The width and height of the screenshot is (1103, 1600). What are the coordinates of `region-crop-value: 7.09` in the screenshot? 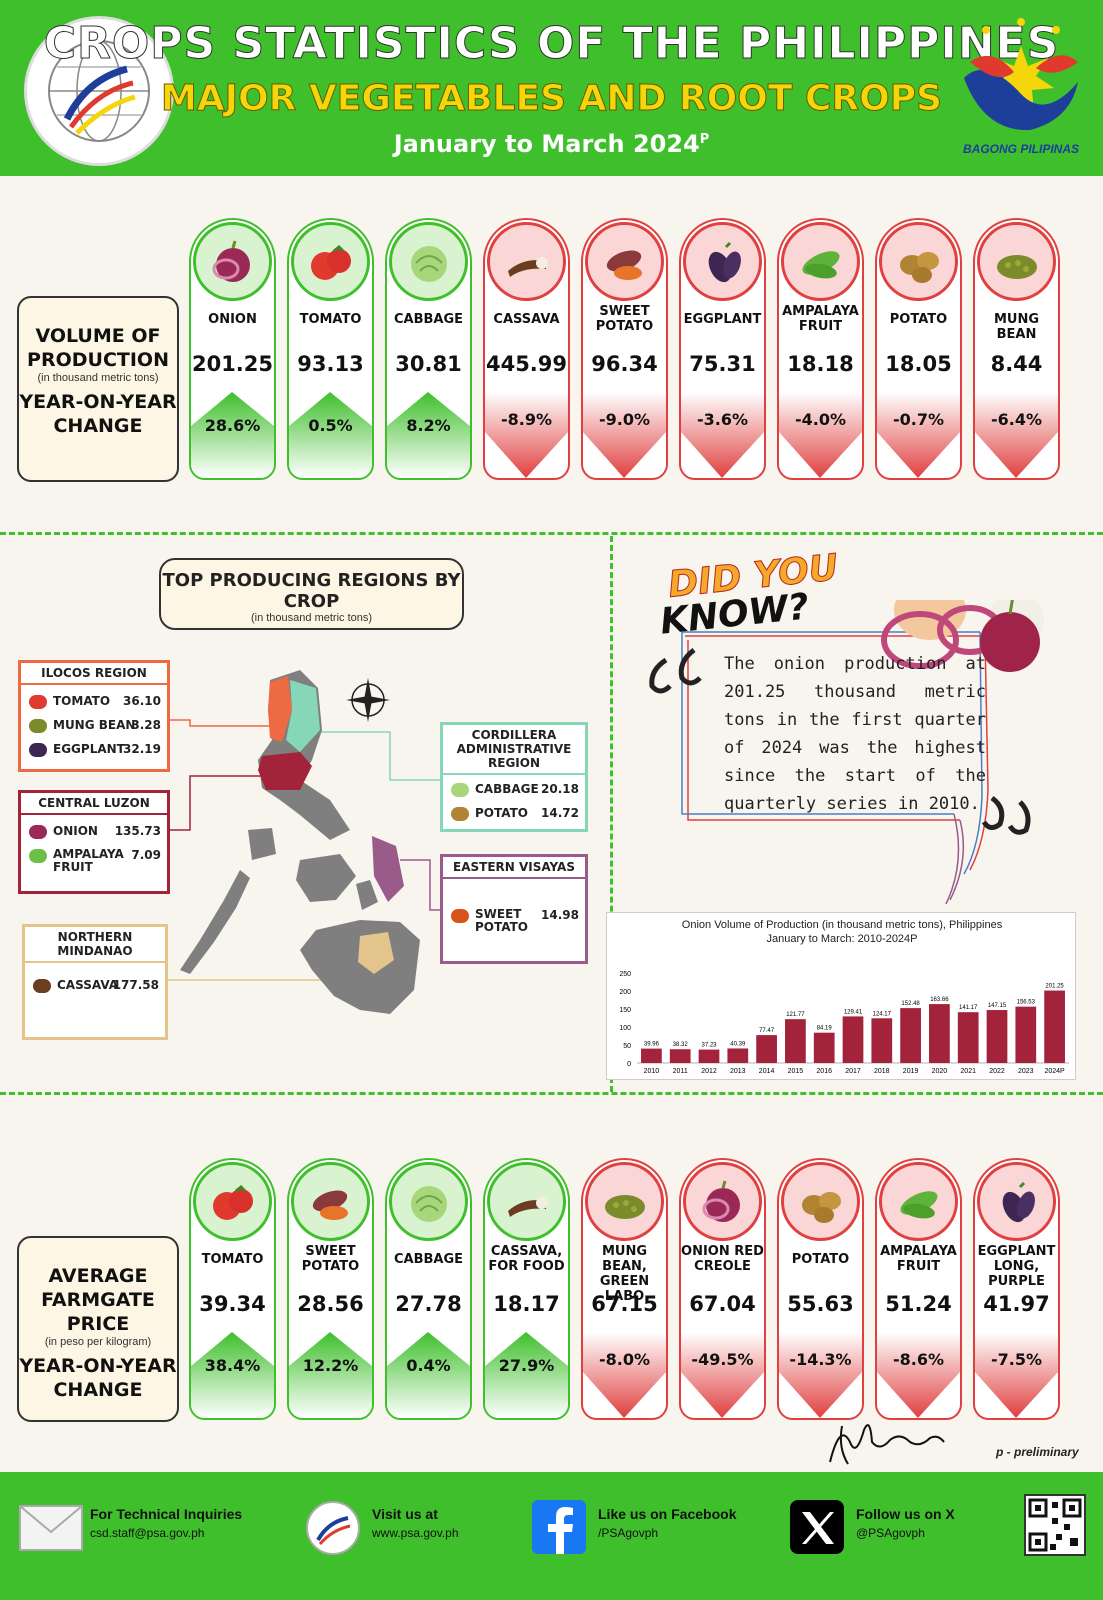 It's located at (146, 855).